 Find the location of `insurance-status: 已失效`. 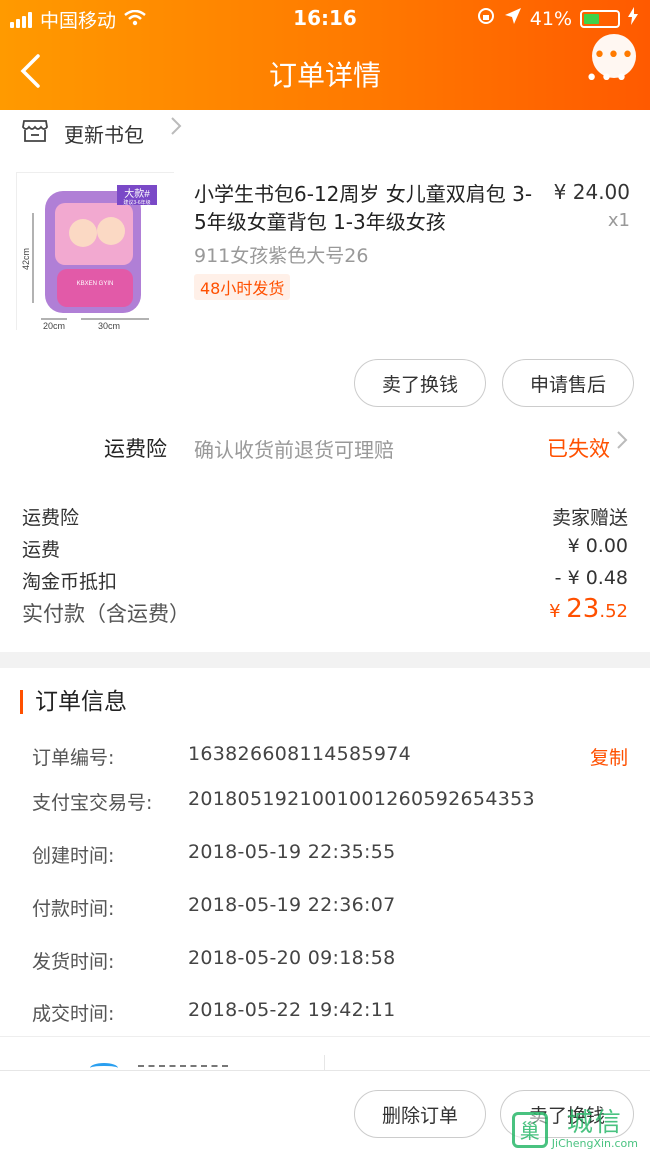

insurance-status: 已失效 is located at coordinates (578, 449).